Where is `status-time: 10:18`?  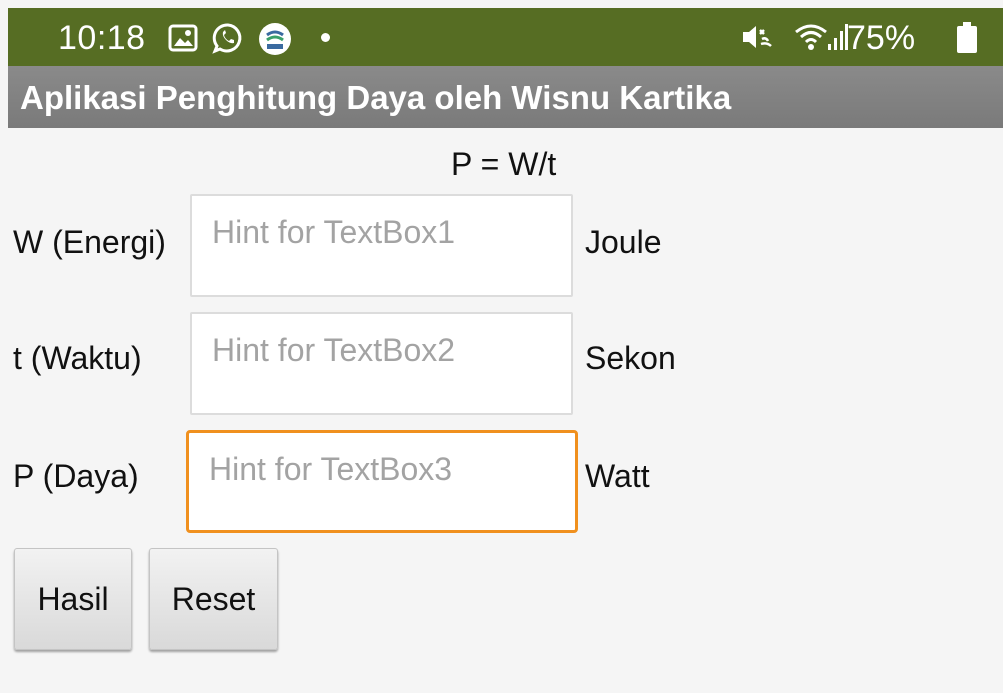
status-time: 10:18 is located at coordinates (102, 38).